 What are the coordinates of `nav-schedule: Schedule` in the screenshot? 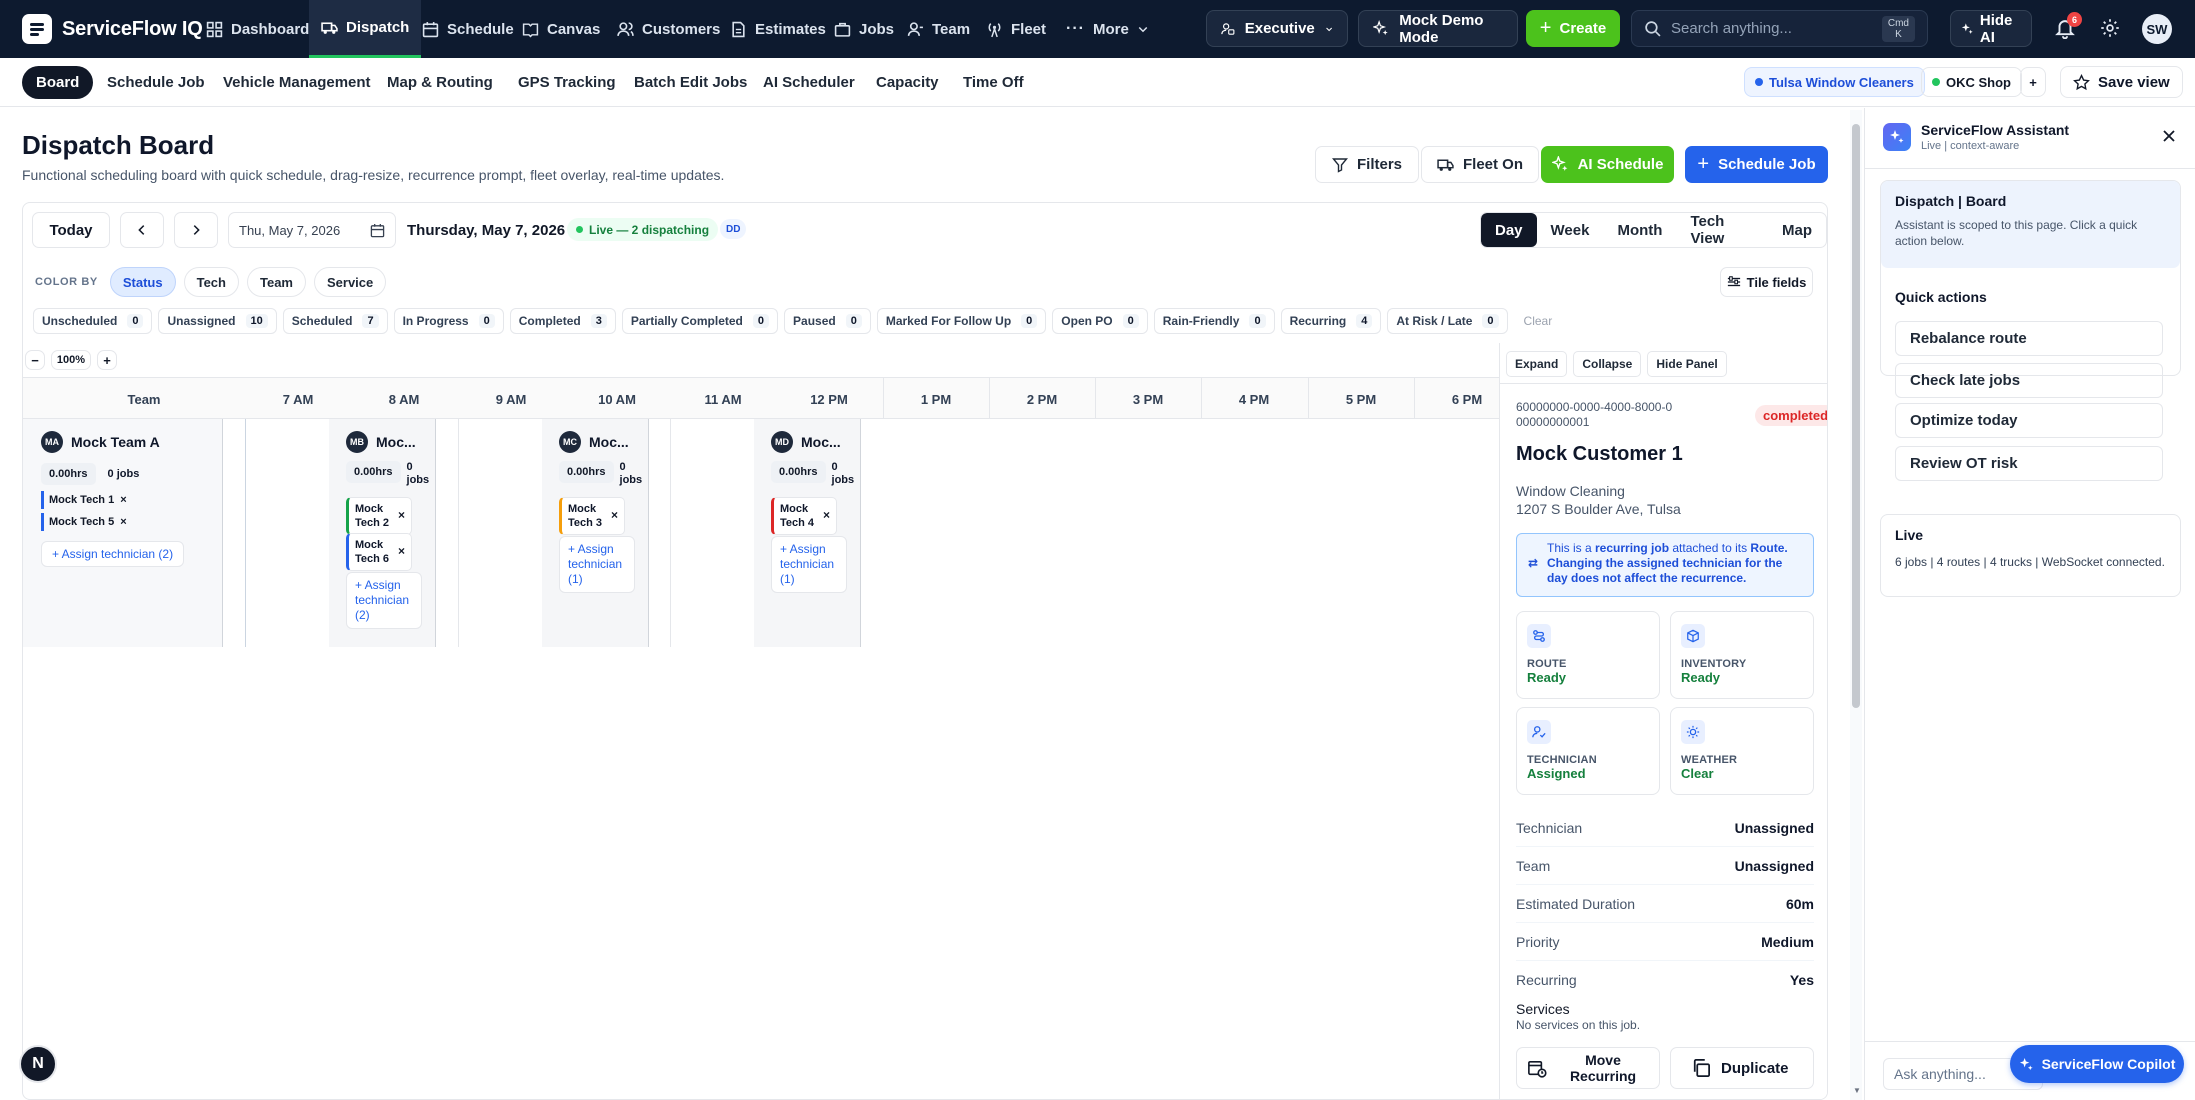 It's located at (468, 29).